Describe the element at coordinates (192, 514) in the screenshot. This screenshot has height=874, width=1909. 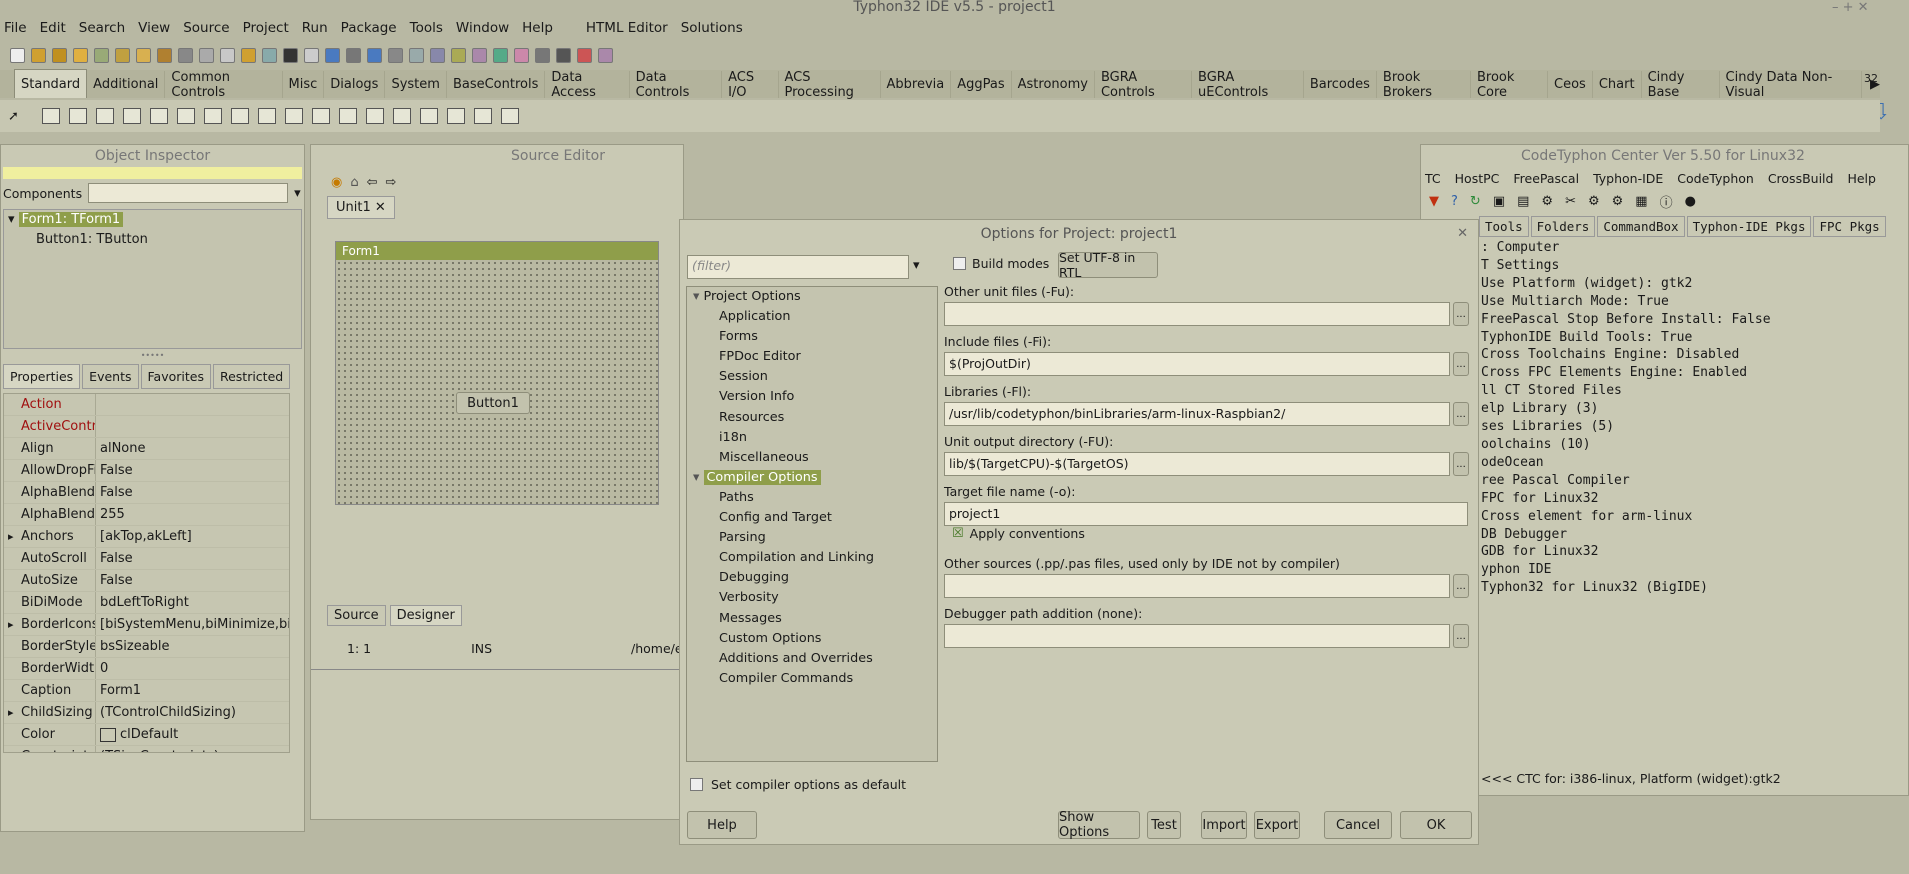
I see `property-value: 255` at that location.